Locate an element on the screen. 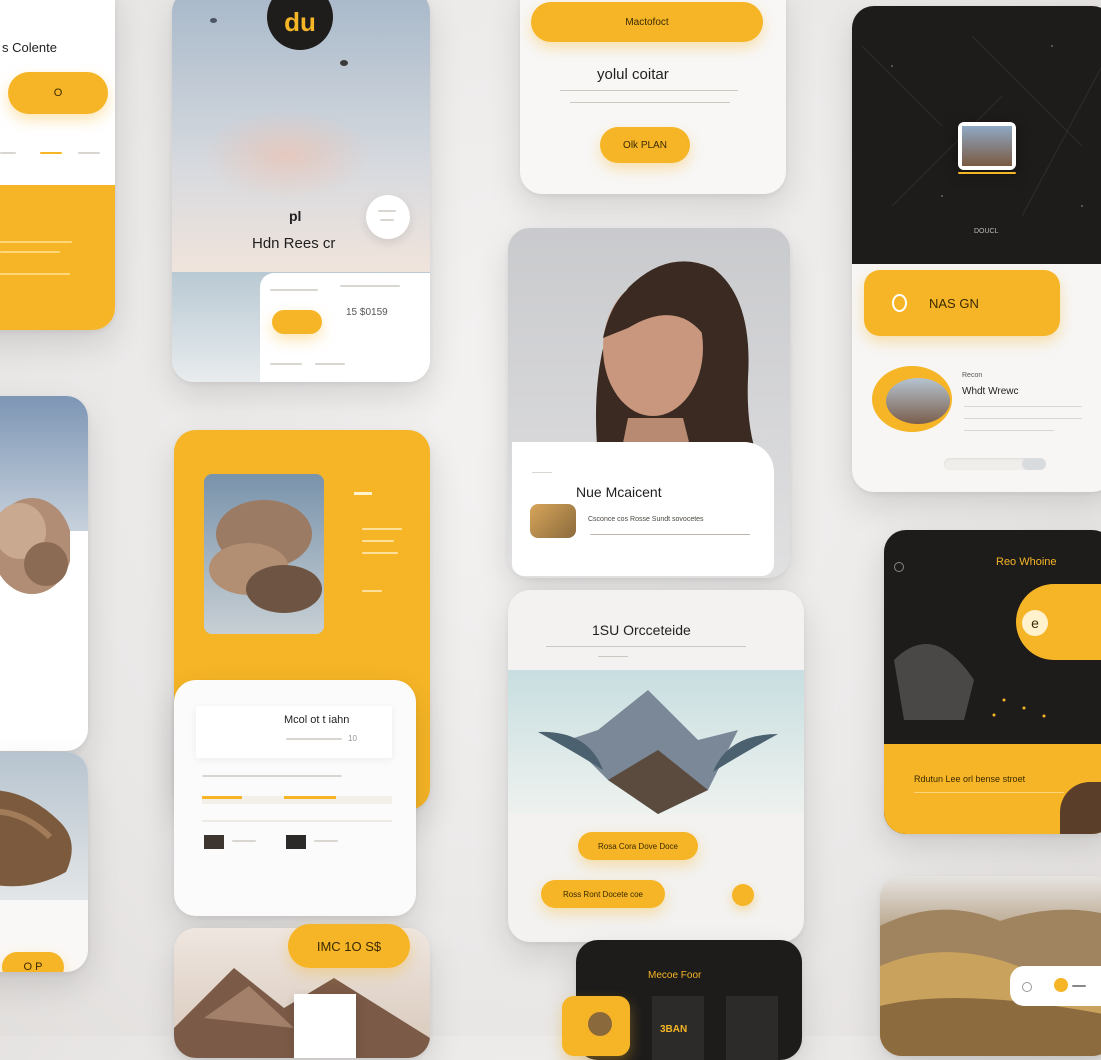  col4-dark-card: DOUCL NAS GN Recon Whdt Wrewc is located at coordinates (976, 249).